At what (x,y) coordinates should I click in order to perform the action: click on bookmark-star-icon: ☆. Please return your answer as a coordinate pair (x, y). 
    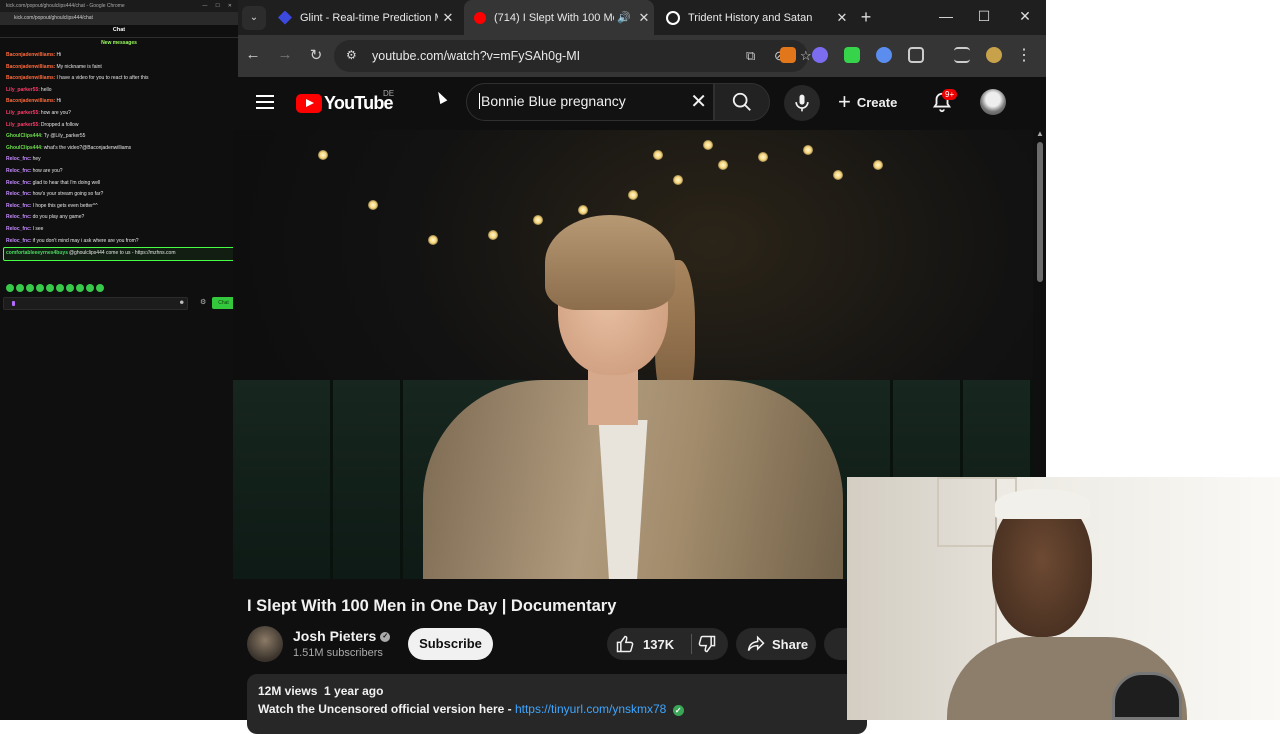
    Looking at the image, I should click on (806, 56).